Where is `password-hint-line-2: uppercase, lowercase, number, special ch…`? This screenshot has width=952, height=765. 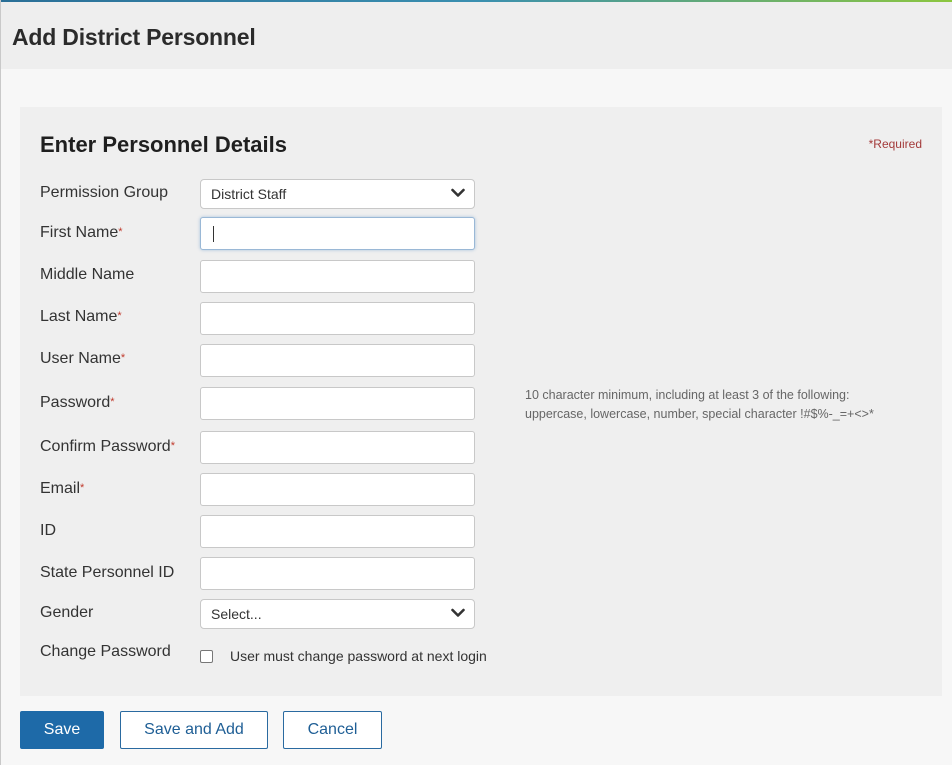 password-hint-line-2: uppercase, lowercase, number, special ch… is located at coordinates (699, 414).